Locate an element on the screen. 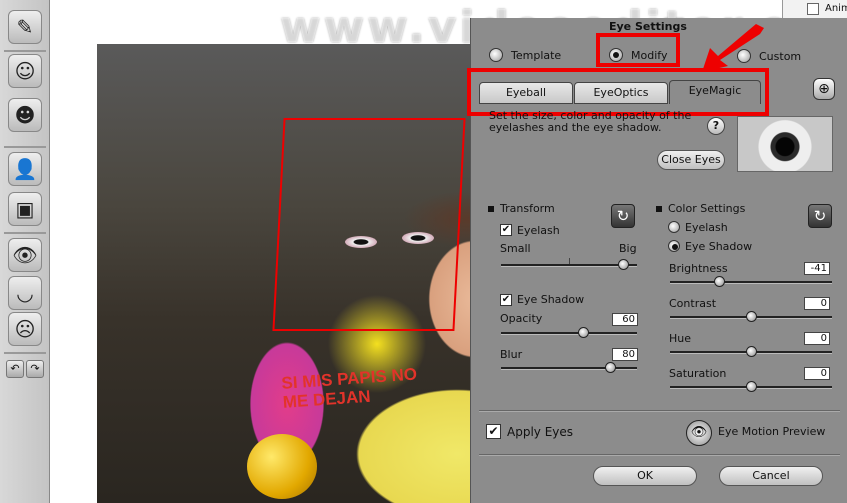  reset-transform-icon: ↻ is located at coordinates (623, 216).